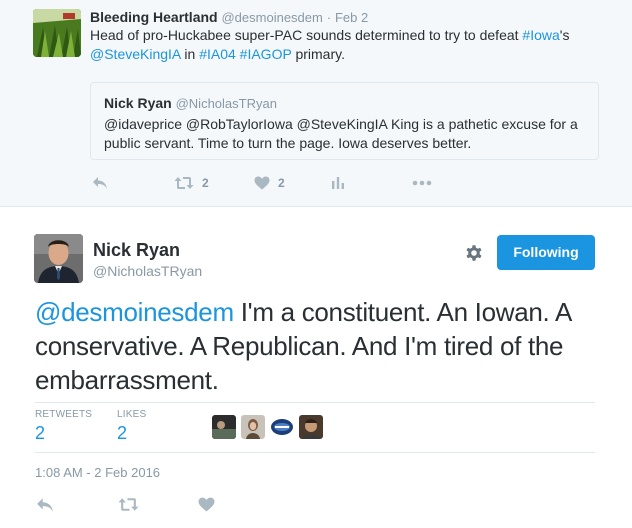 The width and height of the screenshot is (632, 528). I want to click on gear-icon, so click(474, 253).